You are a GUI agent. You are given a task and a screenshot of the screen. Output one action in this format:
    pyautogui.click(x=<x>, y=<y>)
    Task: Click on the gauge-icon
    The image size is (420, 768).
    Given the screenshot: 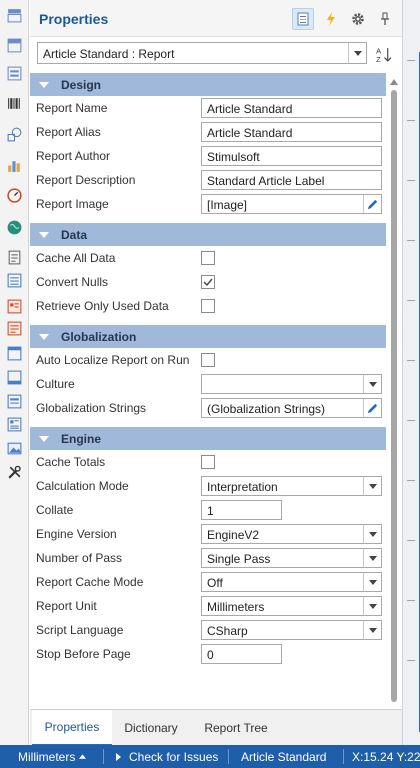 What is the action you would take?
    pyautogui.click(x=14, y=195)
    